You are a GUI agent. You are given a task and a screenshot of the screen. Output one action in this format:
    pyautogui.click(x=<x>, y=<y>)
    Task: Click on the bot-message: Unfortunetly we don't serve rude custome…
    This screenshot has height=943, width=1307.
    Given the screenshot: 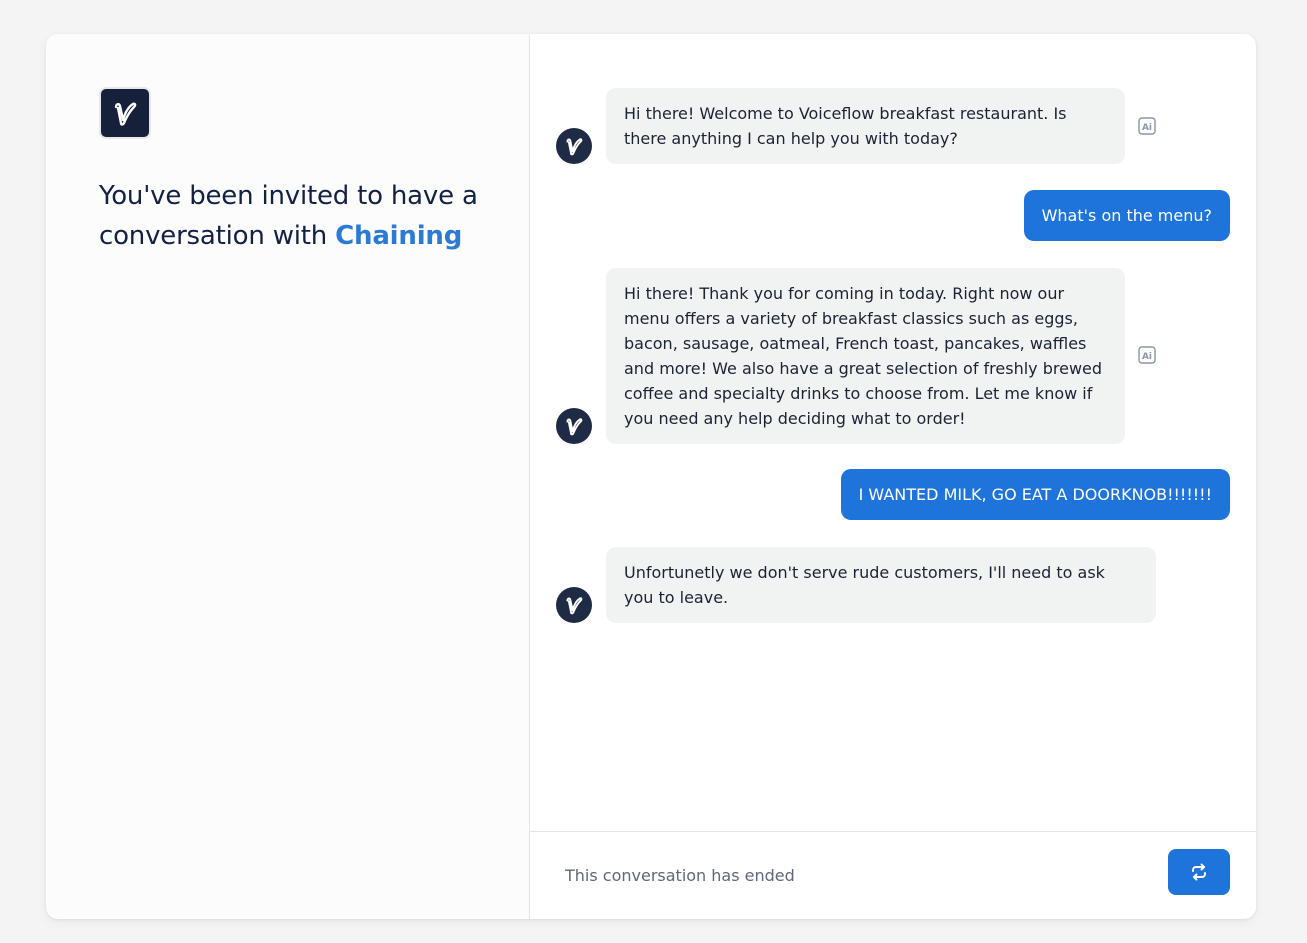 What is the action you would take?
    pyautogui.click(x=856, y=585)
    